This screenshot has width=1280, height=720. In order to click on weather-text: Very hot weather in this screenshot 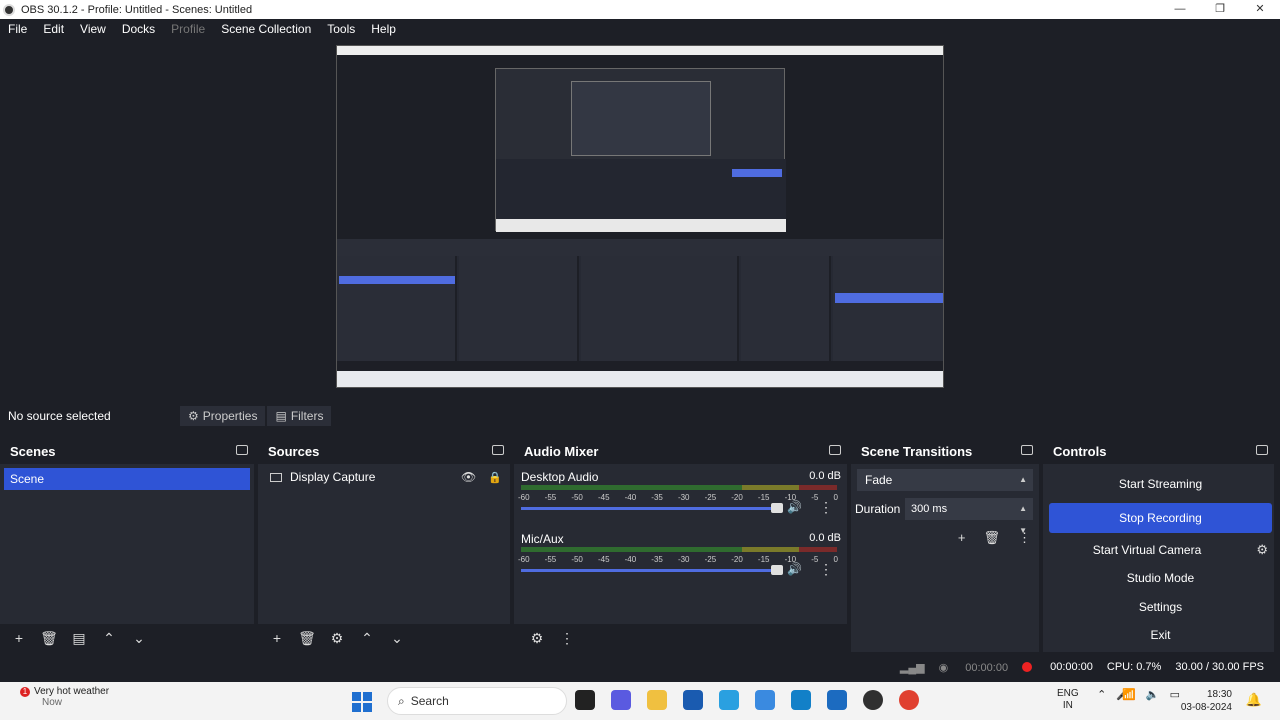, I will do `click(72, 691)`.